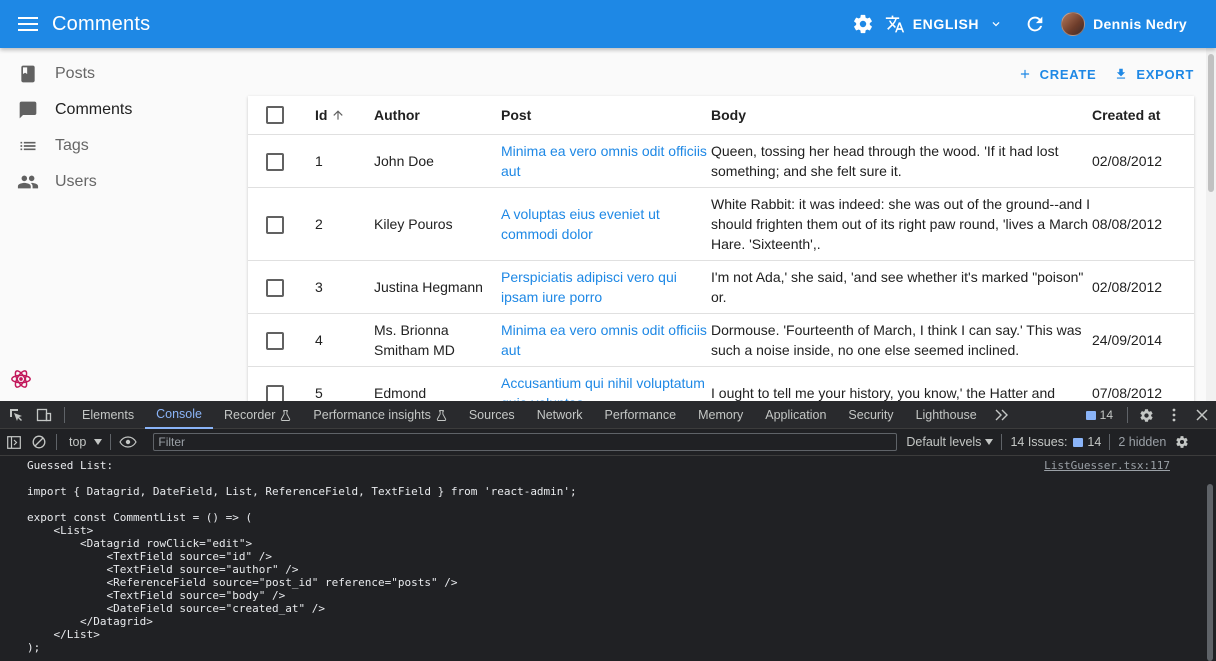 Image resolution: width=1216 pixels, height=661 pixels. What do you see at coordinates (1165, 74) in the screenshot?
I see `export-label: EXPORT` at bounding box center [1165, 74].